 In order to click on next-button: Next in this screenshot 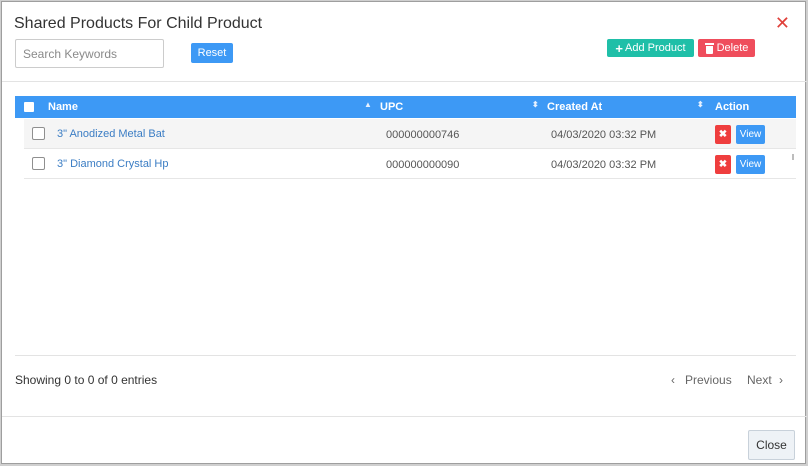, I will do `click(759, 380)`.